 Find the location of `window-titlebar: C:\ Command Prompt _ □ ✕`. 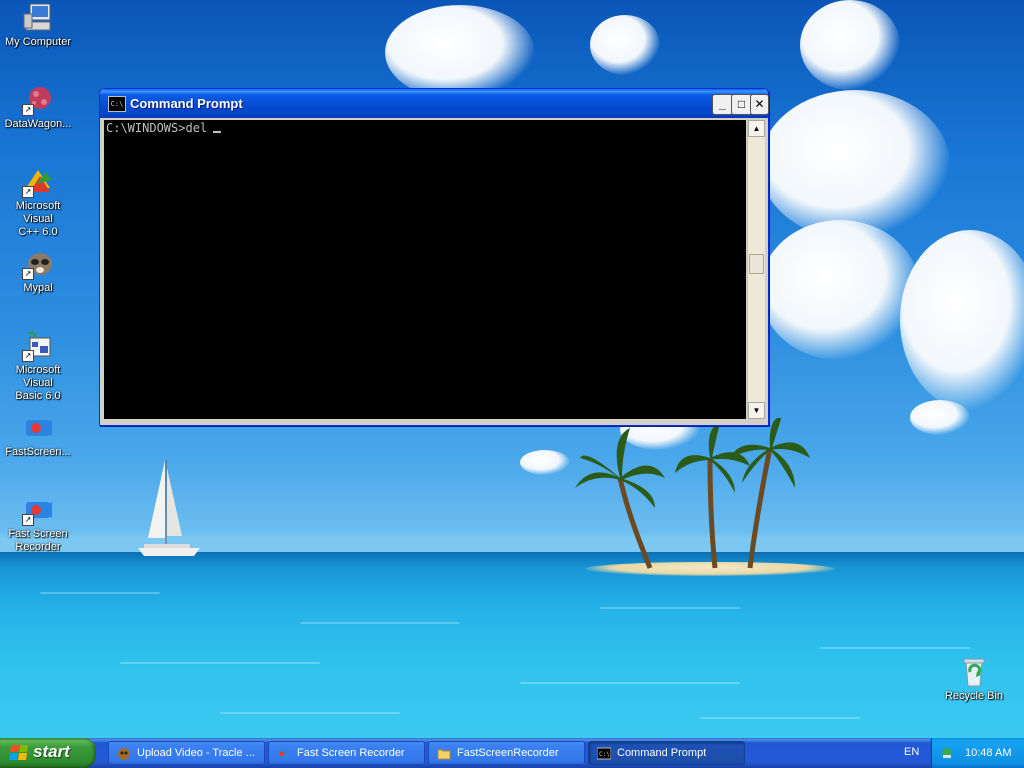

window-titlebar: C:\ Command Prompt _ □ ✕ is located at coordinates (434, 103).